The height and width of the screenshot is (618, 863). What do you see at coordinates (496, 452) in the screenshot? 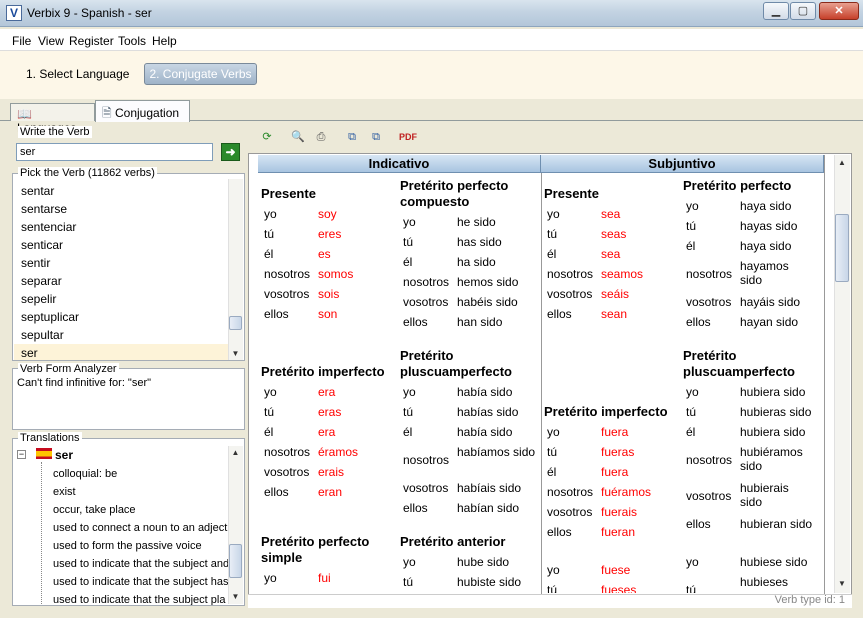
I see `verb-form: habíamos sido` at bounding box center [496, 452].